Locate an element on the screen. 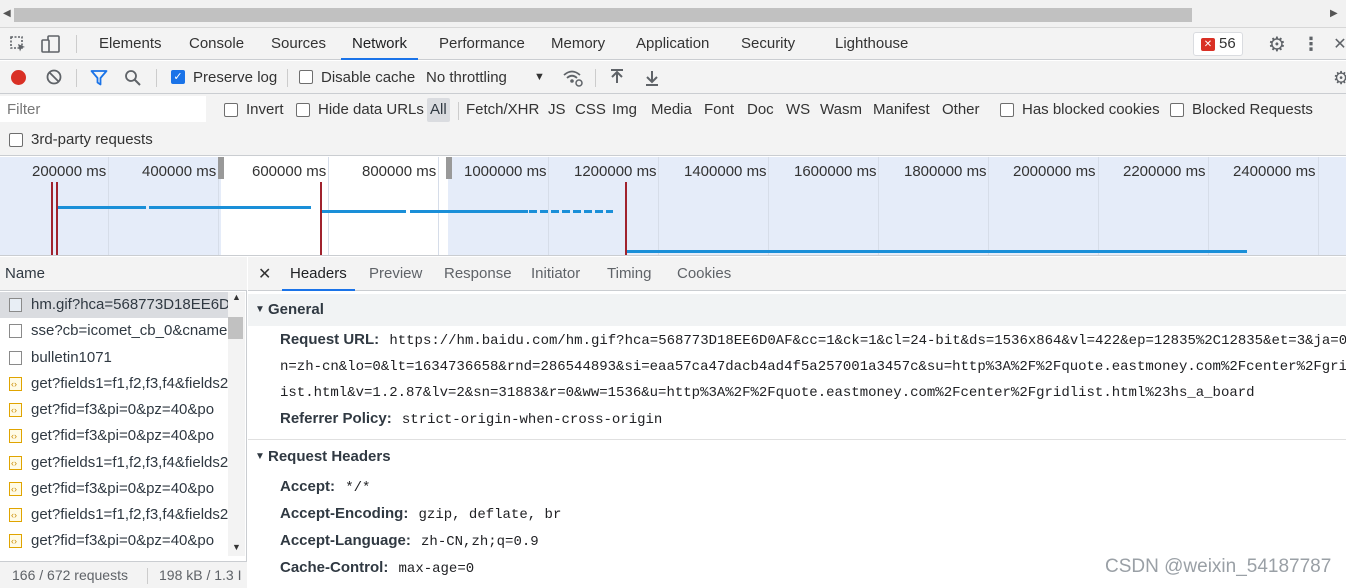  filter-type-font: Font is located at coordinates (719, 110).